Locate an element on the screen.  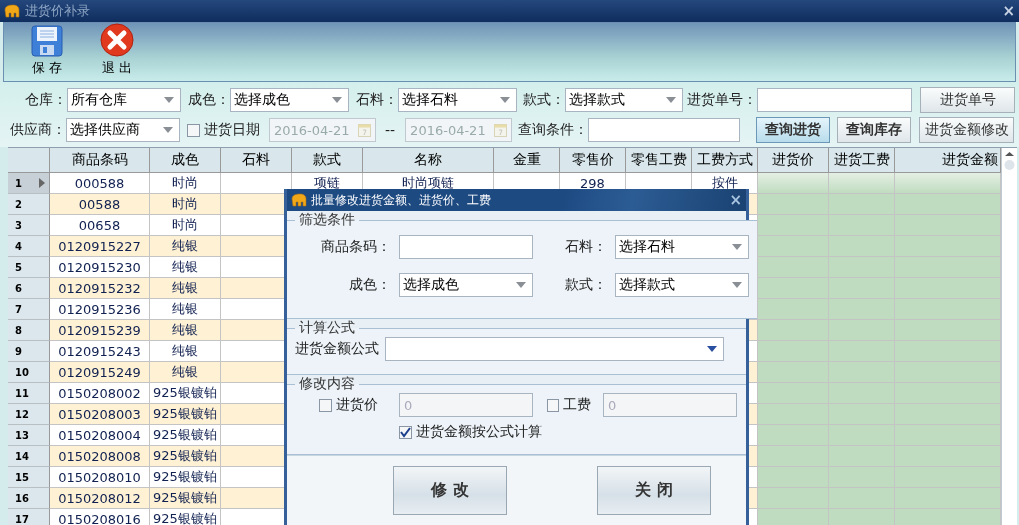
row-header: 11 is located at coordinates (29, 393).